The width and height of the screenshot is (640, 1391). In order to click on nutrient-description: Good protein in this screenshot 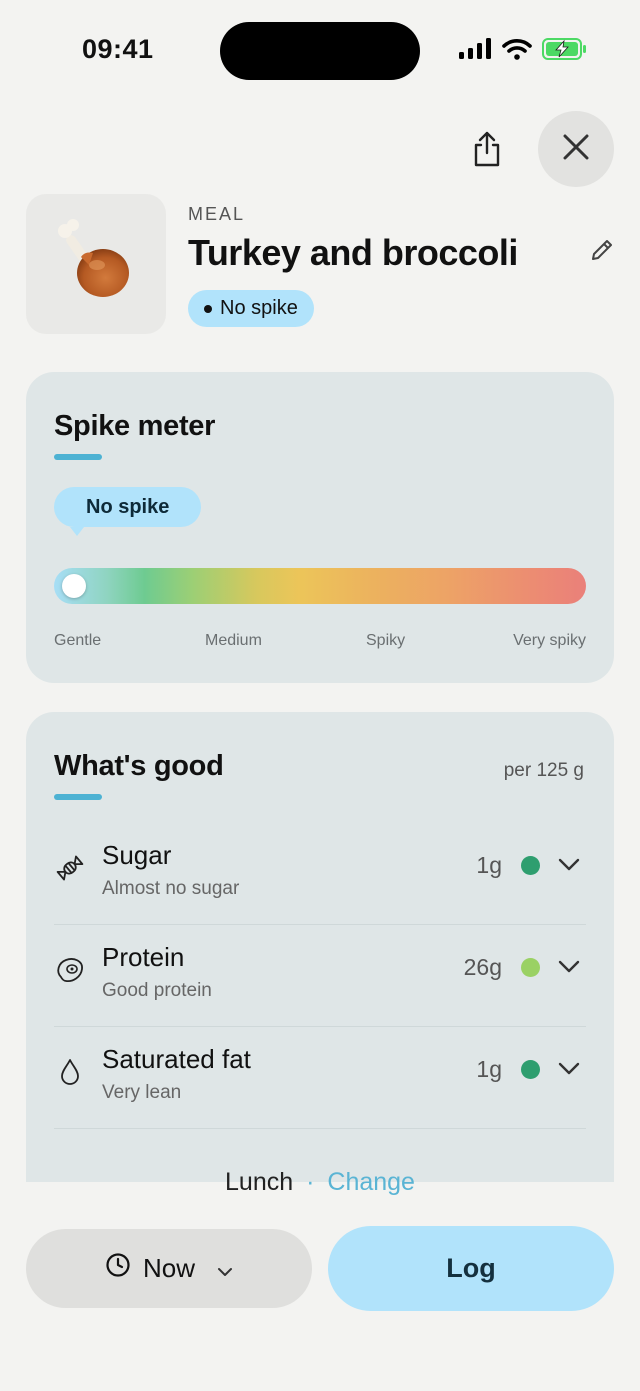, I will do `click(157, 990)`.